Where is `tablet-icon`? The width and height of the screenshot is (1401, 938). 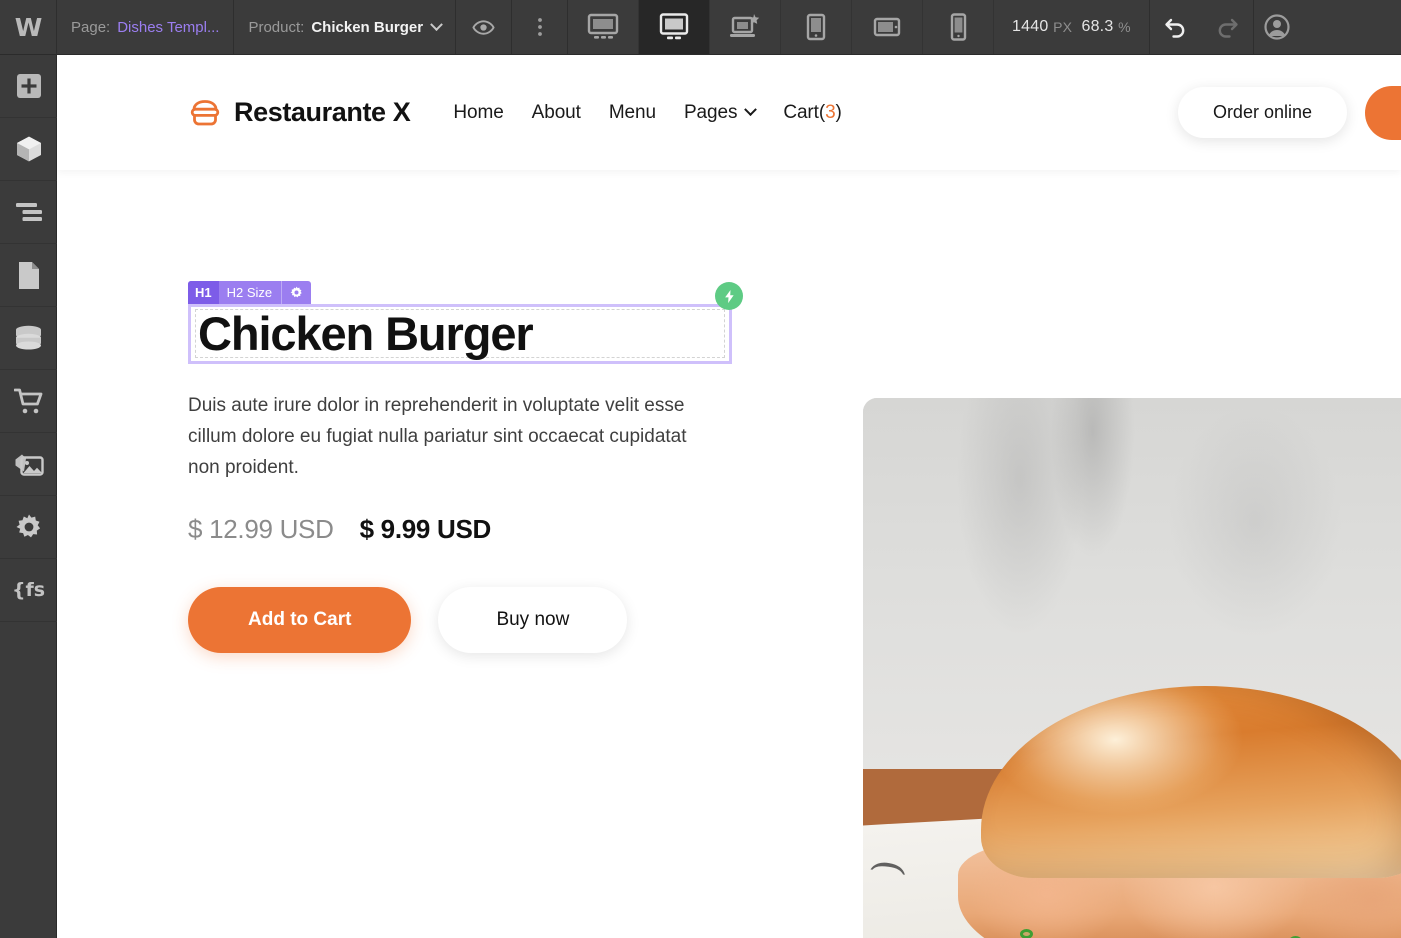
tablet-icon is located at coordinates (816, 27).